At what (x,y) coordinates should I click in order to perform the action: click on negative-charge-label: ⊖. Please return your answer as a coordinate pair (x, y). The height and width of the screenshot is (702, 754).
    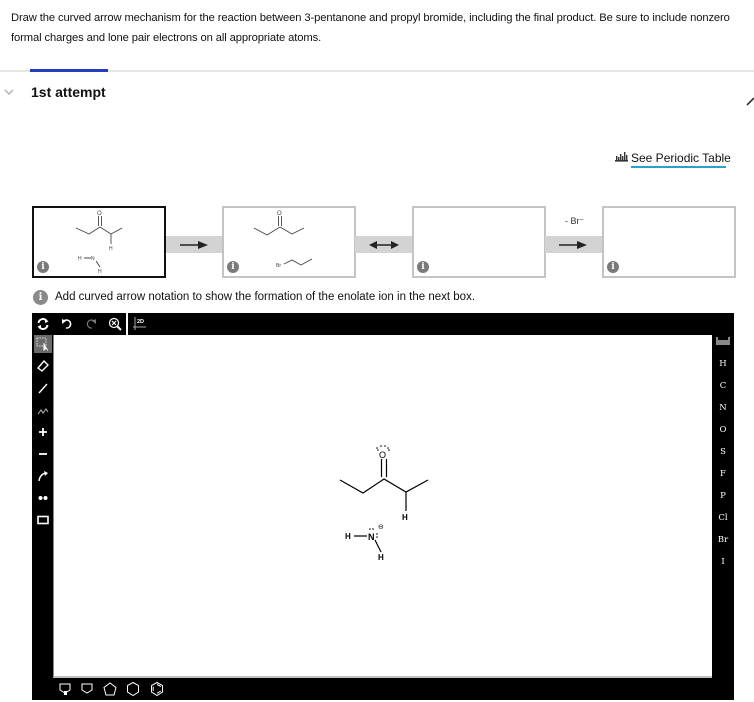
    Looking at the image, I should click on (381, 527).